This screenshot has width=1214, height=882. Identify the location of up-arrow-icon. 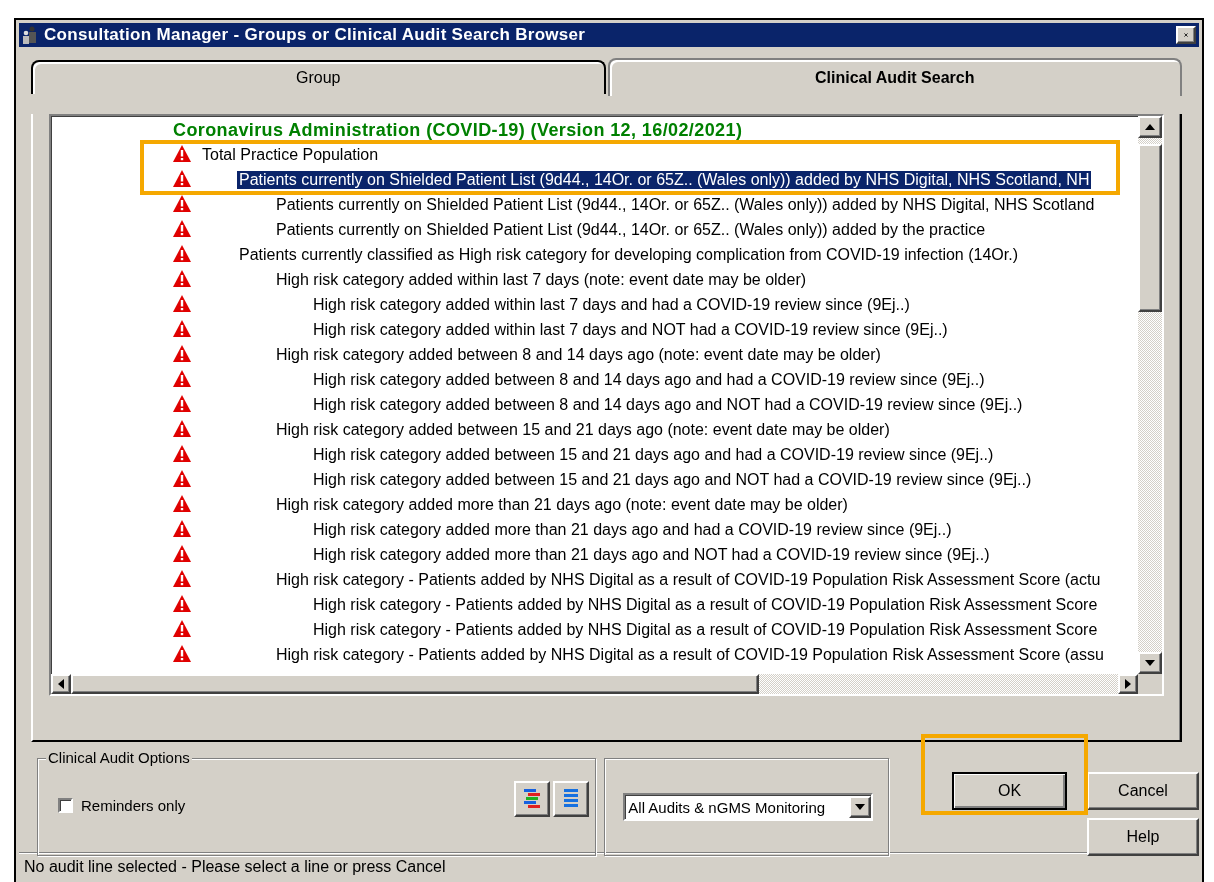
(1150, 127).